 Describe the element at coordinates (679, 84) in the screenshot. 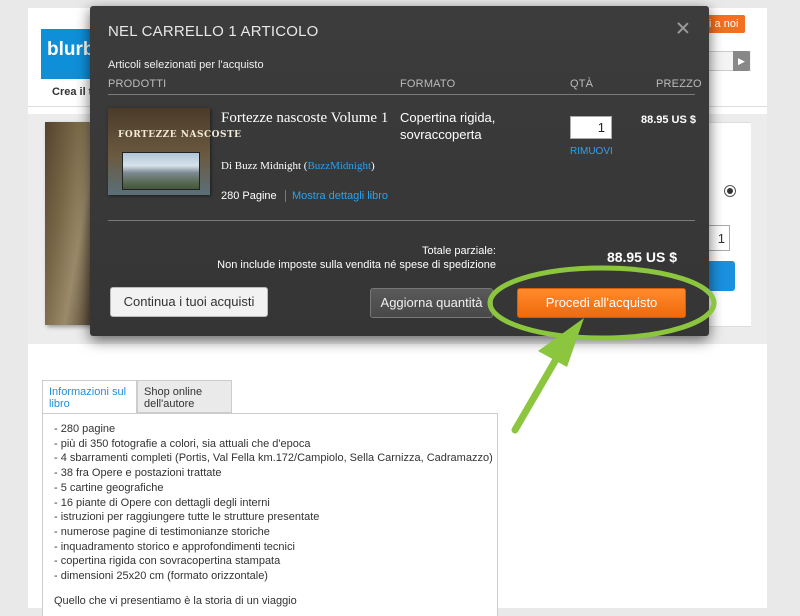

I see `column-header-price: PREZZO` at that location.